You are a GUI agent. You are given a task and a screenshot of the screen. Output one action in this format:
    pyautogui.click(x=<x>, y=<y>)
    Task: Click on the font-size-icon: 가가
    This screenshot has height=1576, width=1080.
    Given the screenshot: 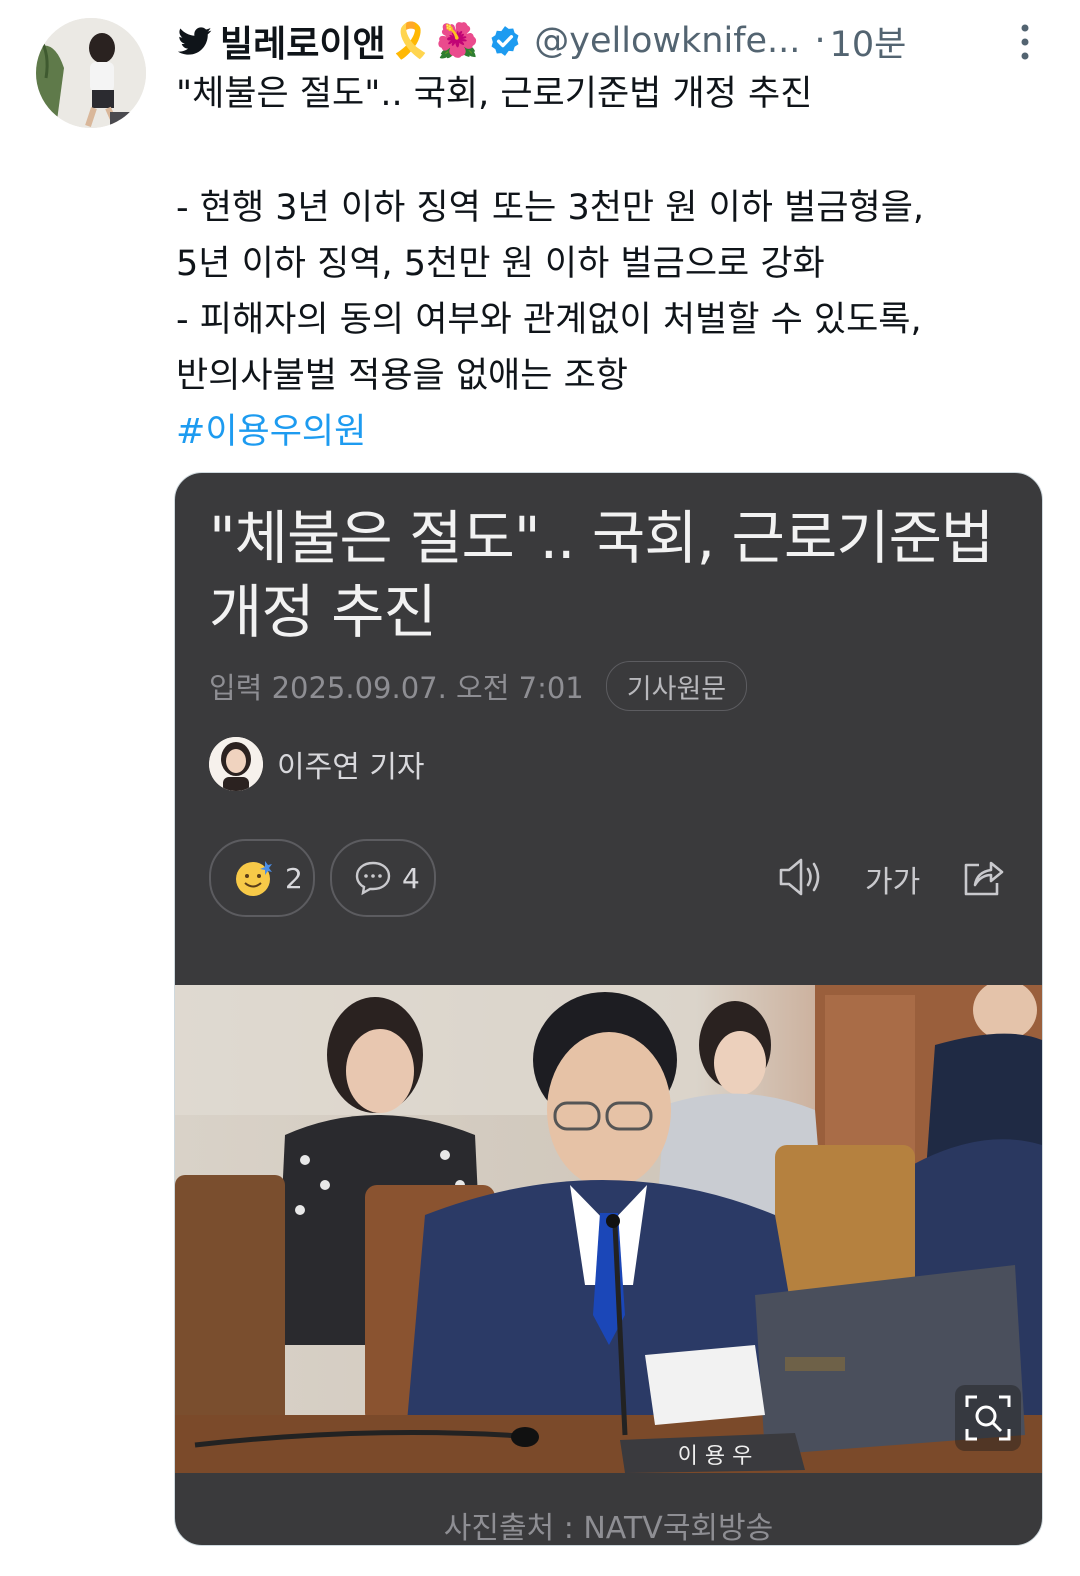 What is the action you would take?
    pyautogui.click(x=892, y=879)
    